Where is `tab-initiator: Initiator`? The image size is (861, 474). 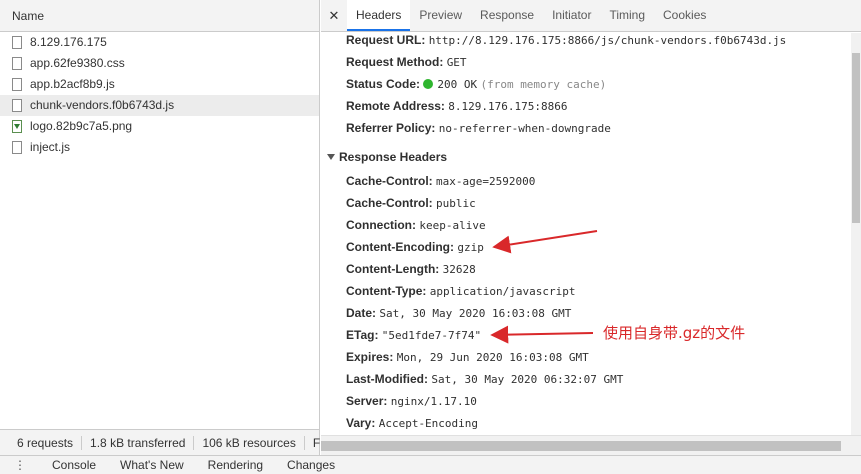 tab-initiator: Initiator is located at coordinates (571, 15).